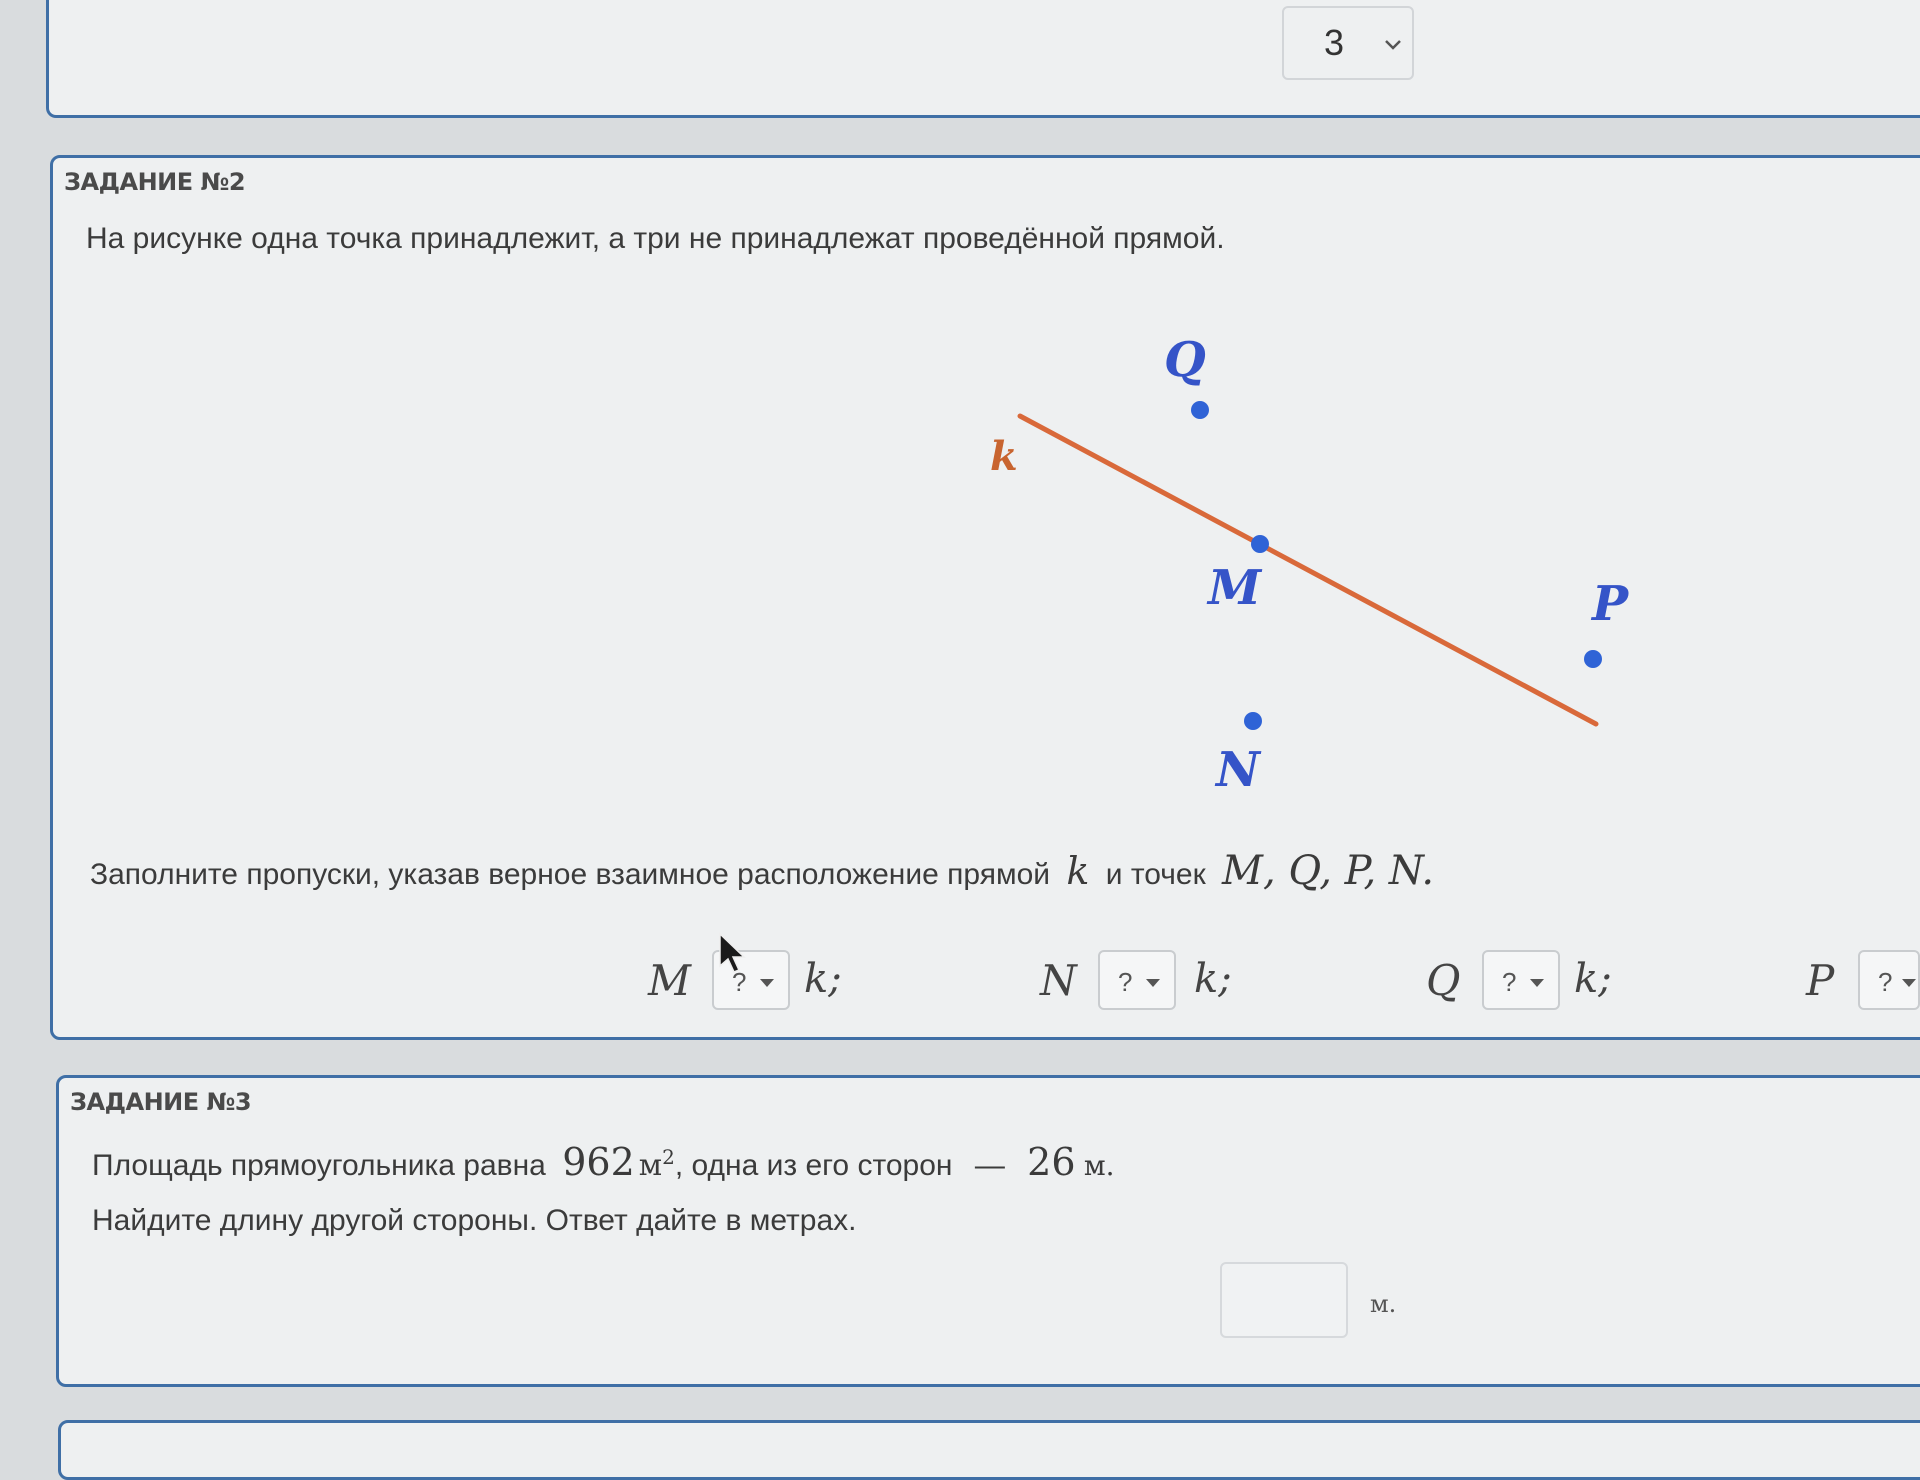 This screenshot has height=1480, width=1920. Describe the element at coordinates (1051, 1162) in the screenshot. I see `side-value: 26` at that location.